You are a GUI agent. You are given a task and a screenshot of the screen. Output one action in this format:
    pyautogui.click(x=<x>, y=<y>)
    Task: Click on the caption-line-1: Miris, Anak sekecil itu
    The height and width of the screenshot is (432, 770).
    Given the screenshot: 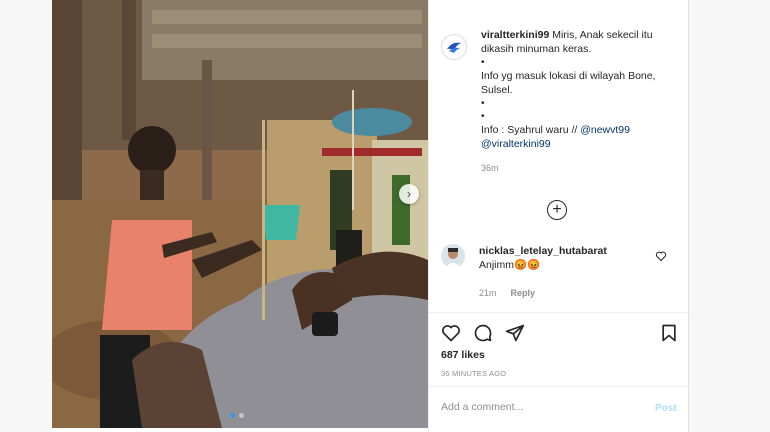 What is the action you would take?
    pyautogui.click(x=602, y=35)
    